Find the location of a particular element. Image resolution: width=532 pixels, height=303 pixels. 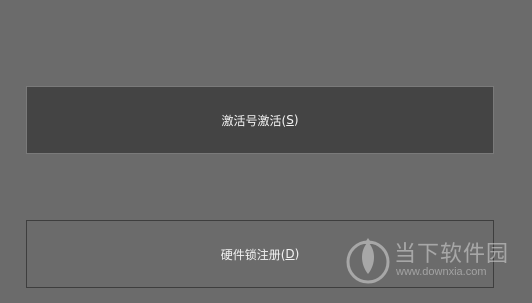

hardware-lock-accelerator-key: D is located at coordinates (290, 254).